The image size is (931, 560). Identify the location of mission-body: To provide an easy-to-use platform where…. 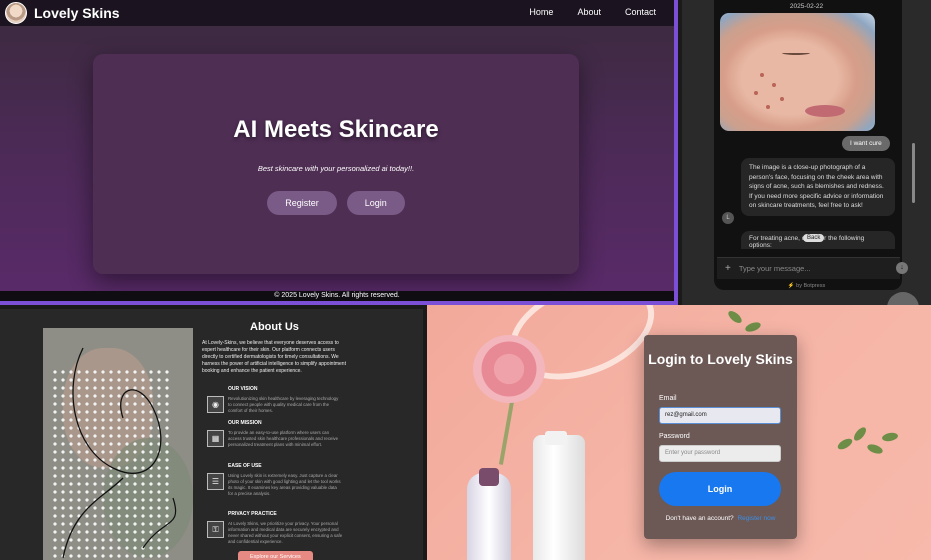
(283, 438).